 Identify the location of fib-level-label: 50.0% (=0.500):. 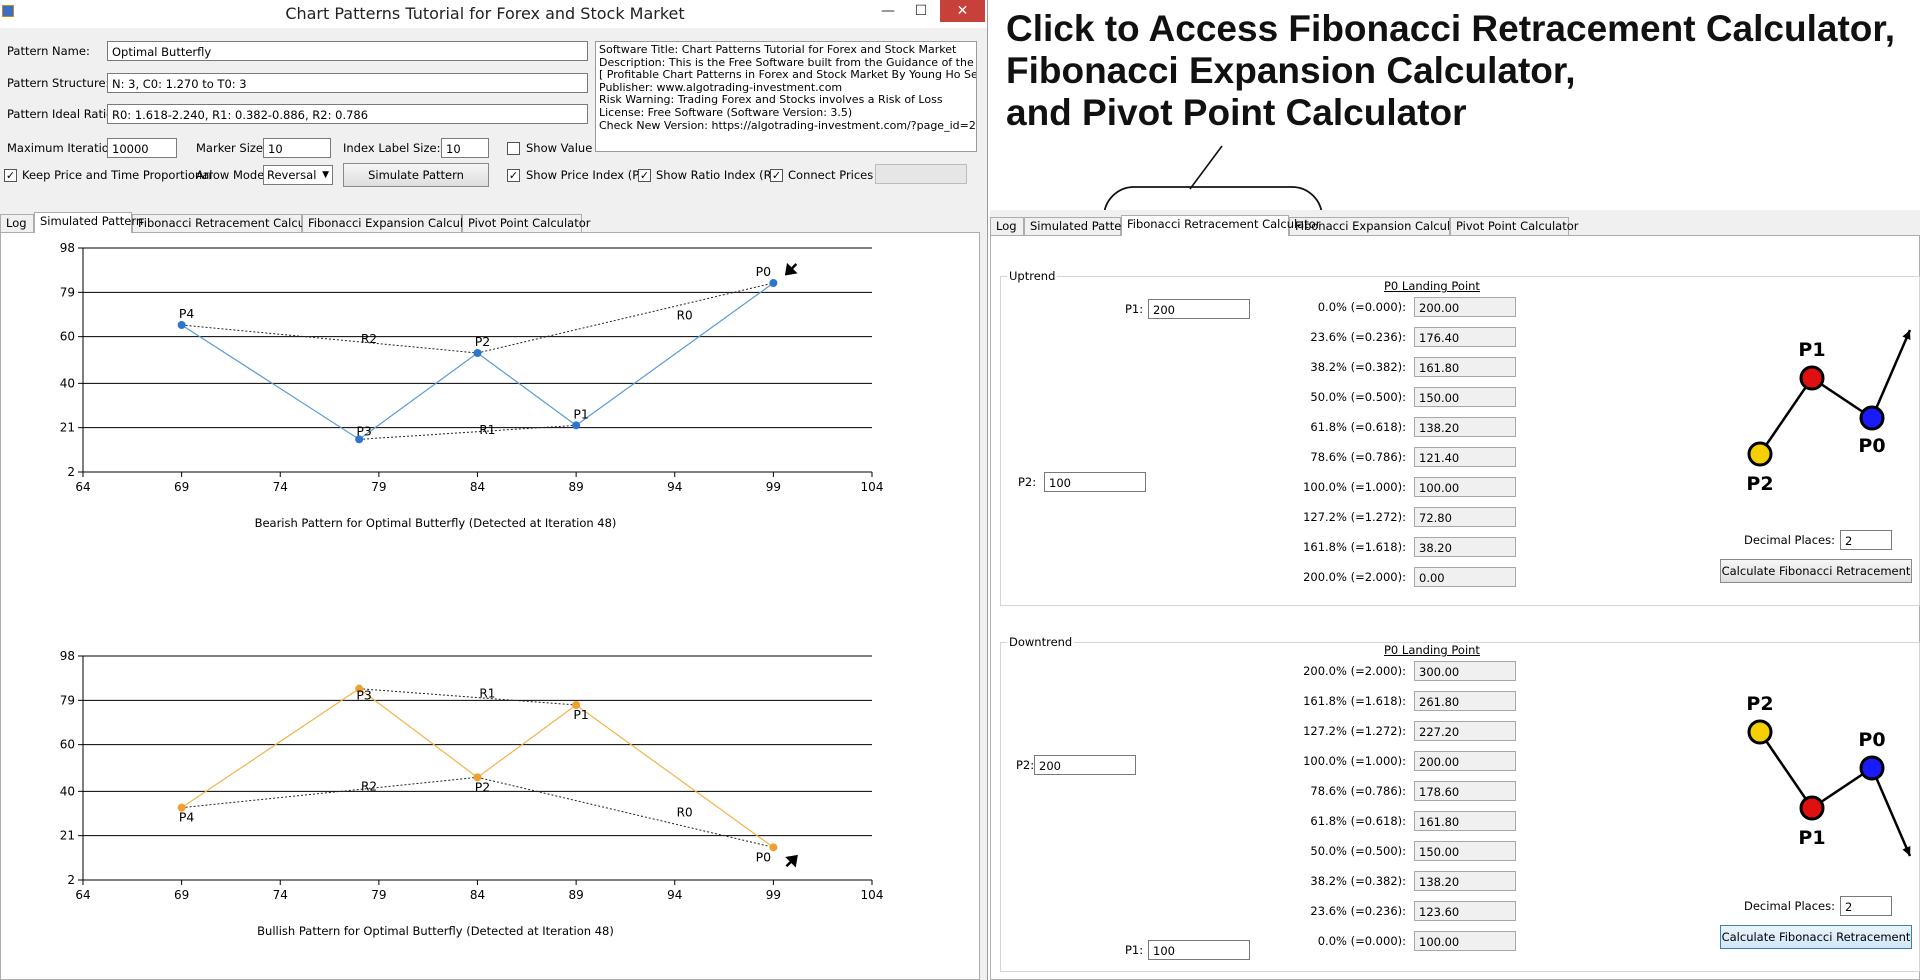
(1358, 851).